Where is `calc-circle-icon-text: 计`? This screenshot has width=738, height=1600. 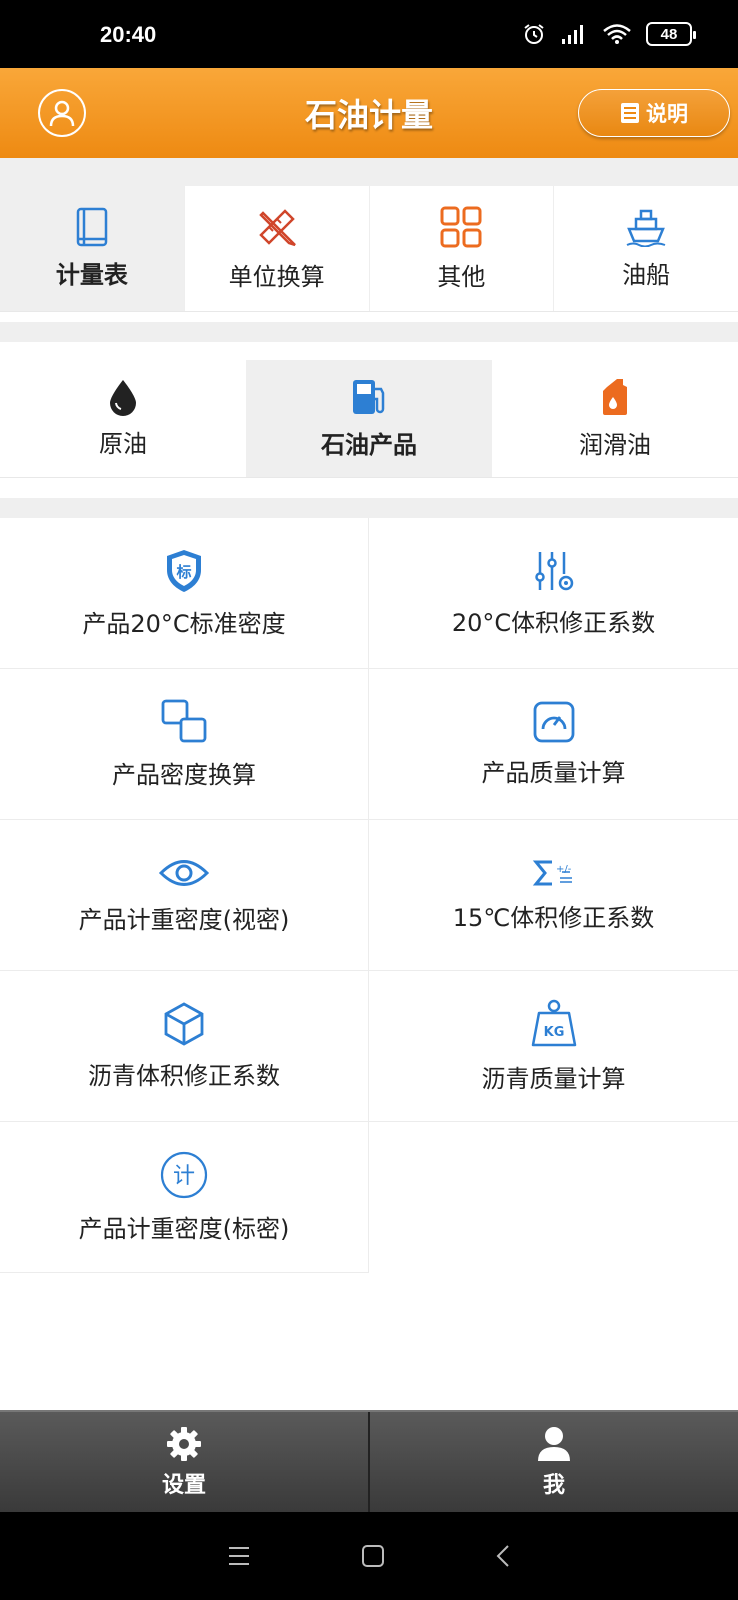
calc-circle-icon-text: 计 is located at coordinates (184, 1176).